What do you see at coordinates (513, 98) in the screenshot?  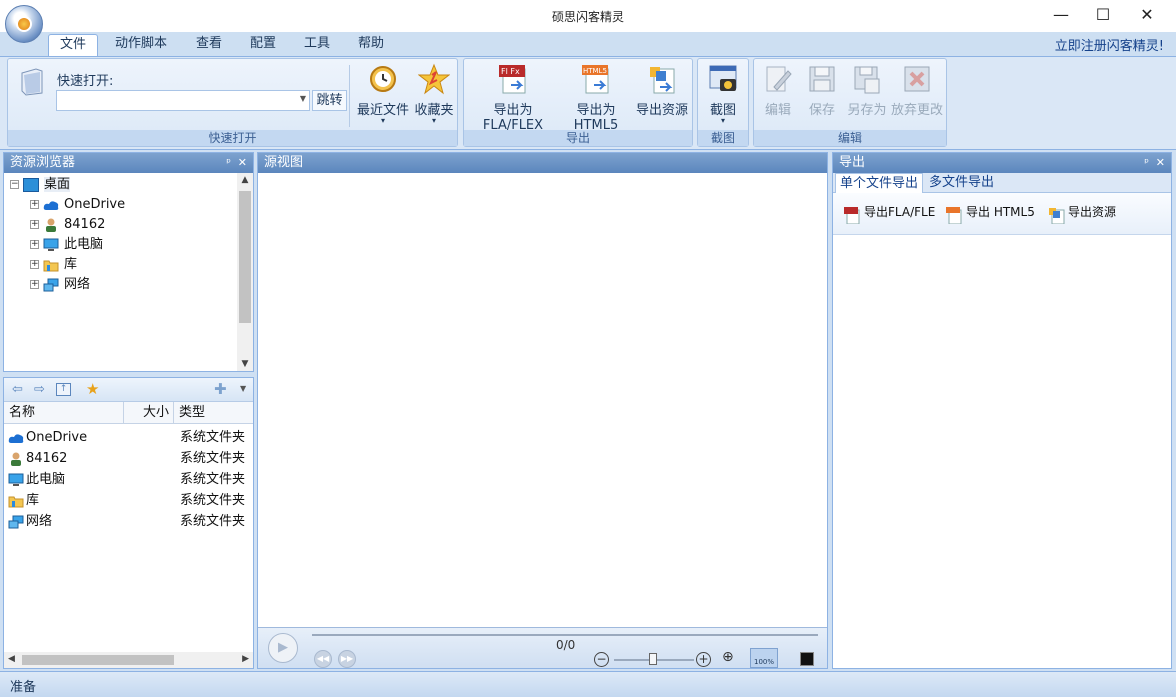 I see `export-fla-button: Fl Fx 导出为FLA/FLEX` at bounding box center [513, 98].